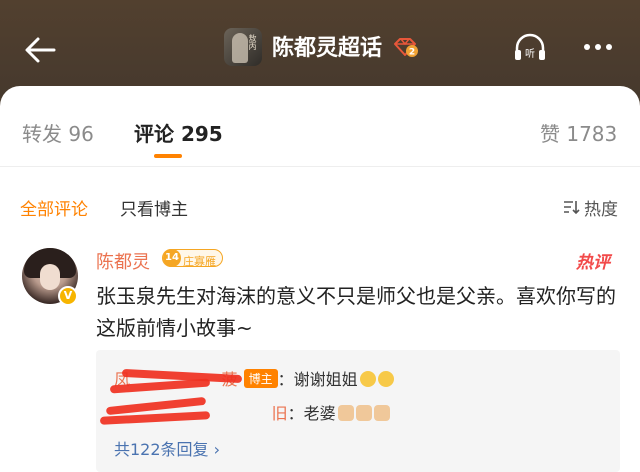  I want to click on tab-comments-count: 295, so click(201, 134).